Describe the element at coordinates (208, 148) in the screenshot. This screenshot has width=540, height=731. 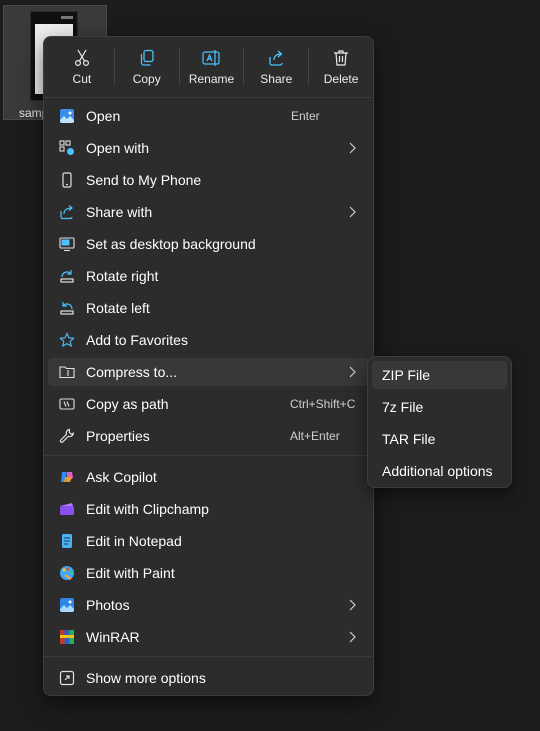
I see `menu-item-open-with: Open with` at that location.